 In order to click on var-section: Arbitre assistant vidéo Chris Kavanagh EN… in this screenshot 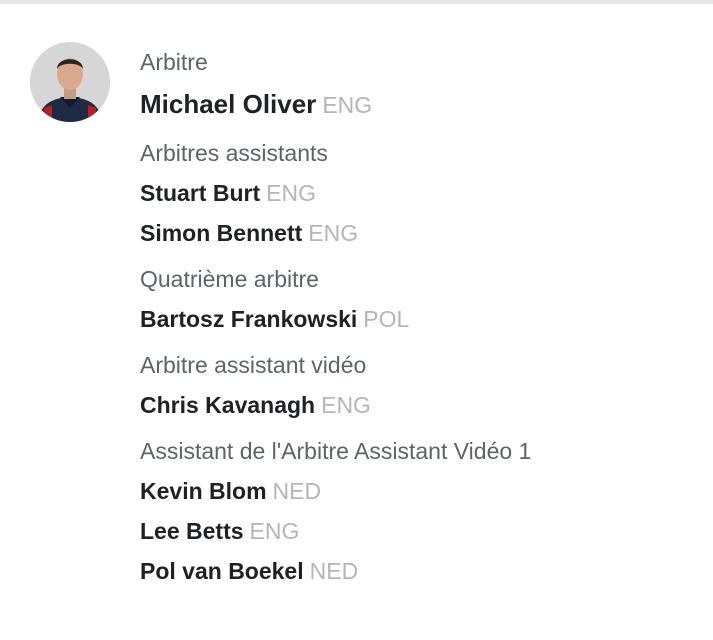, I will do `click(420, 385)`.